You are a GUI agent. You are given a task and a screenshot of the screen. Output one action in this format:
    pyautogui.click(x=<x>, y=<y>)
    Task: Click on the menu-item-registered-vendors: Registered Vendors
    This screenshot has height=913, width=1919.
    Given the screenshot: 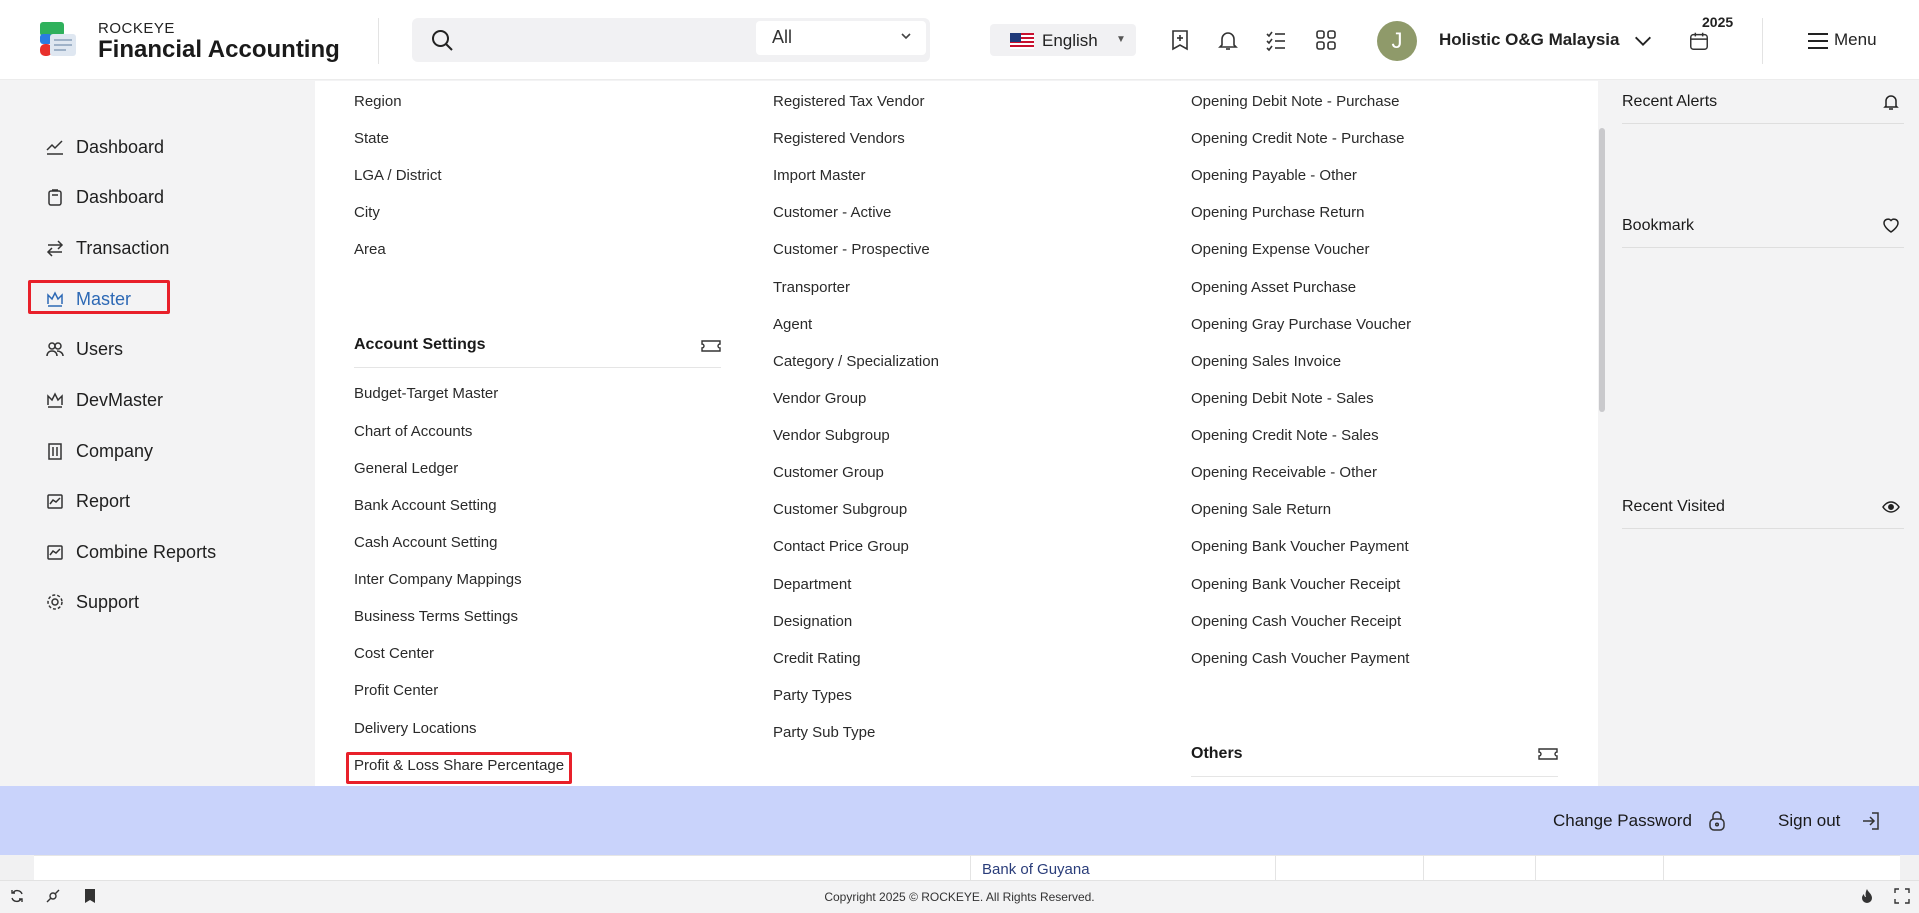 What is the action you would take?
    pyautogui.click(x=839, y=138)
    